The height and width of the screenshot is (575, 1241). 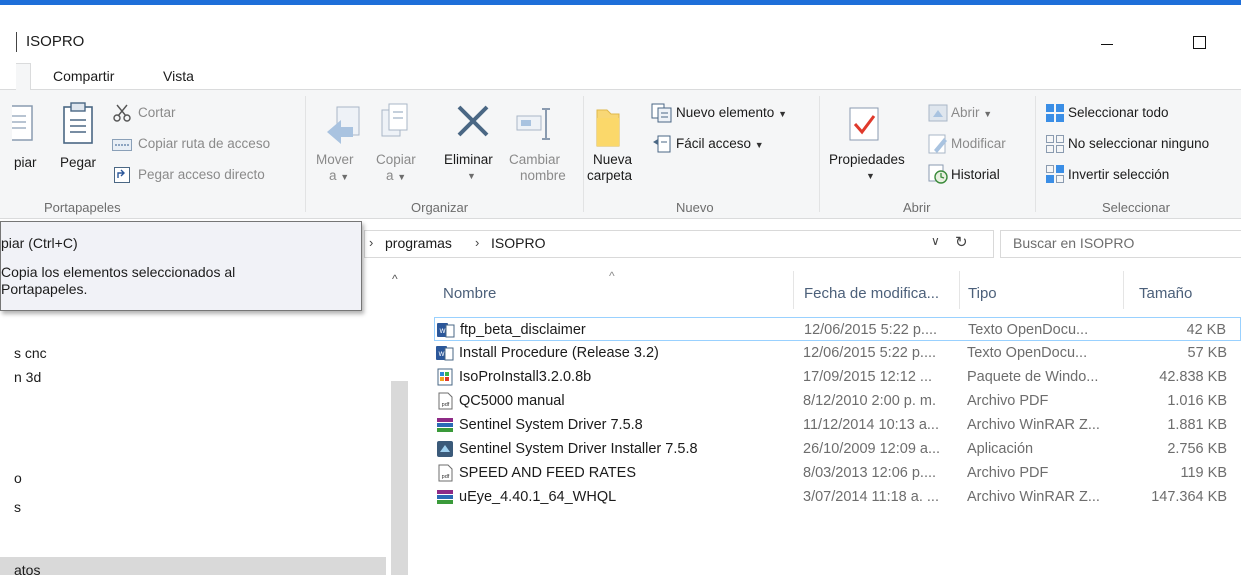 I want to click on tooltip-body-line2: Portapapeles., so click(x=44, y=289).